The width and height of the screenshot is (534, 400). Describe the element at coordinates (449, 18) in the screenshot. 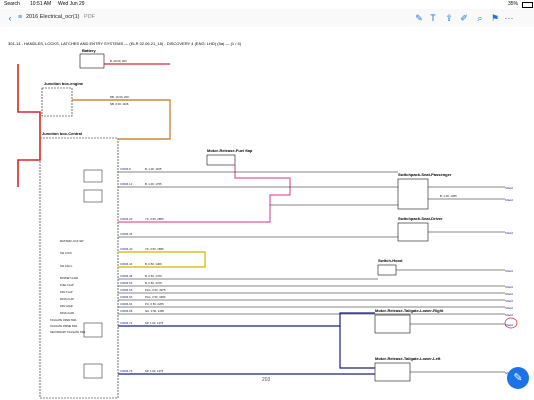

I see `share-icon: ⇪` at that location.